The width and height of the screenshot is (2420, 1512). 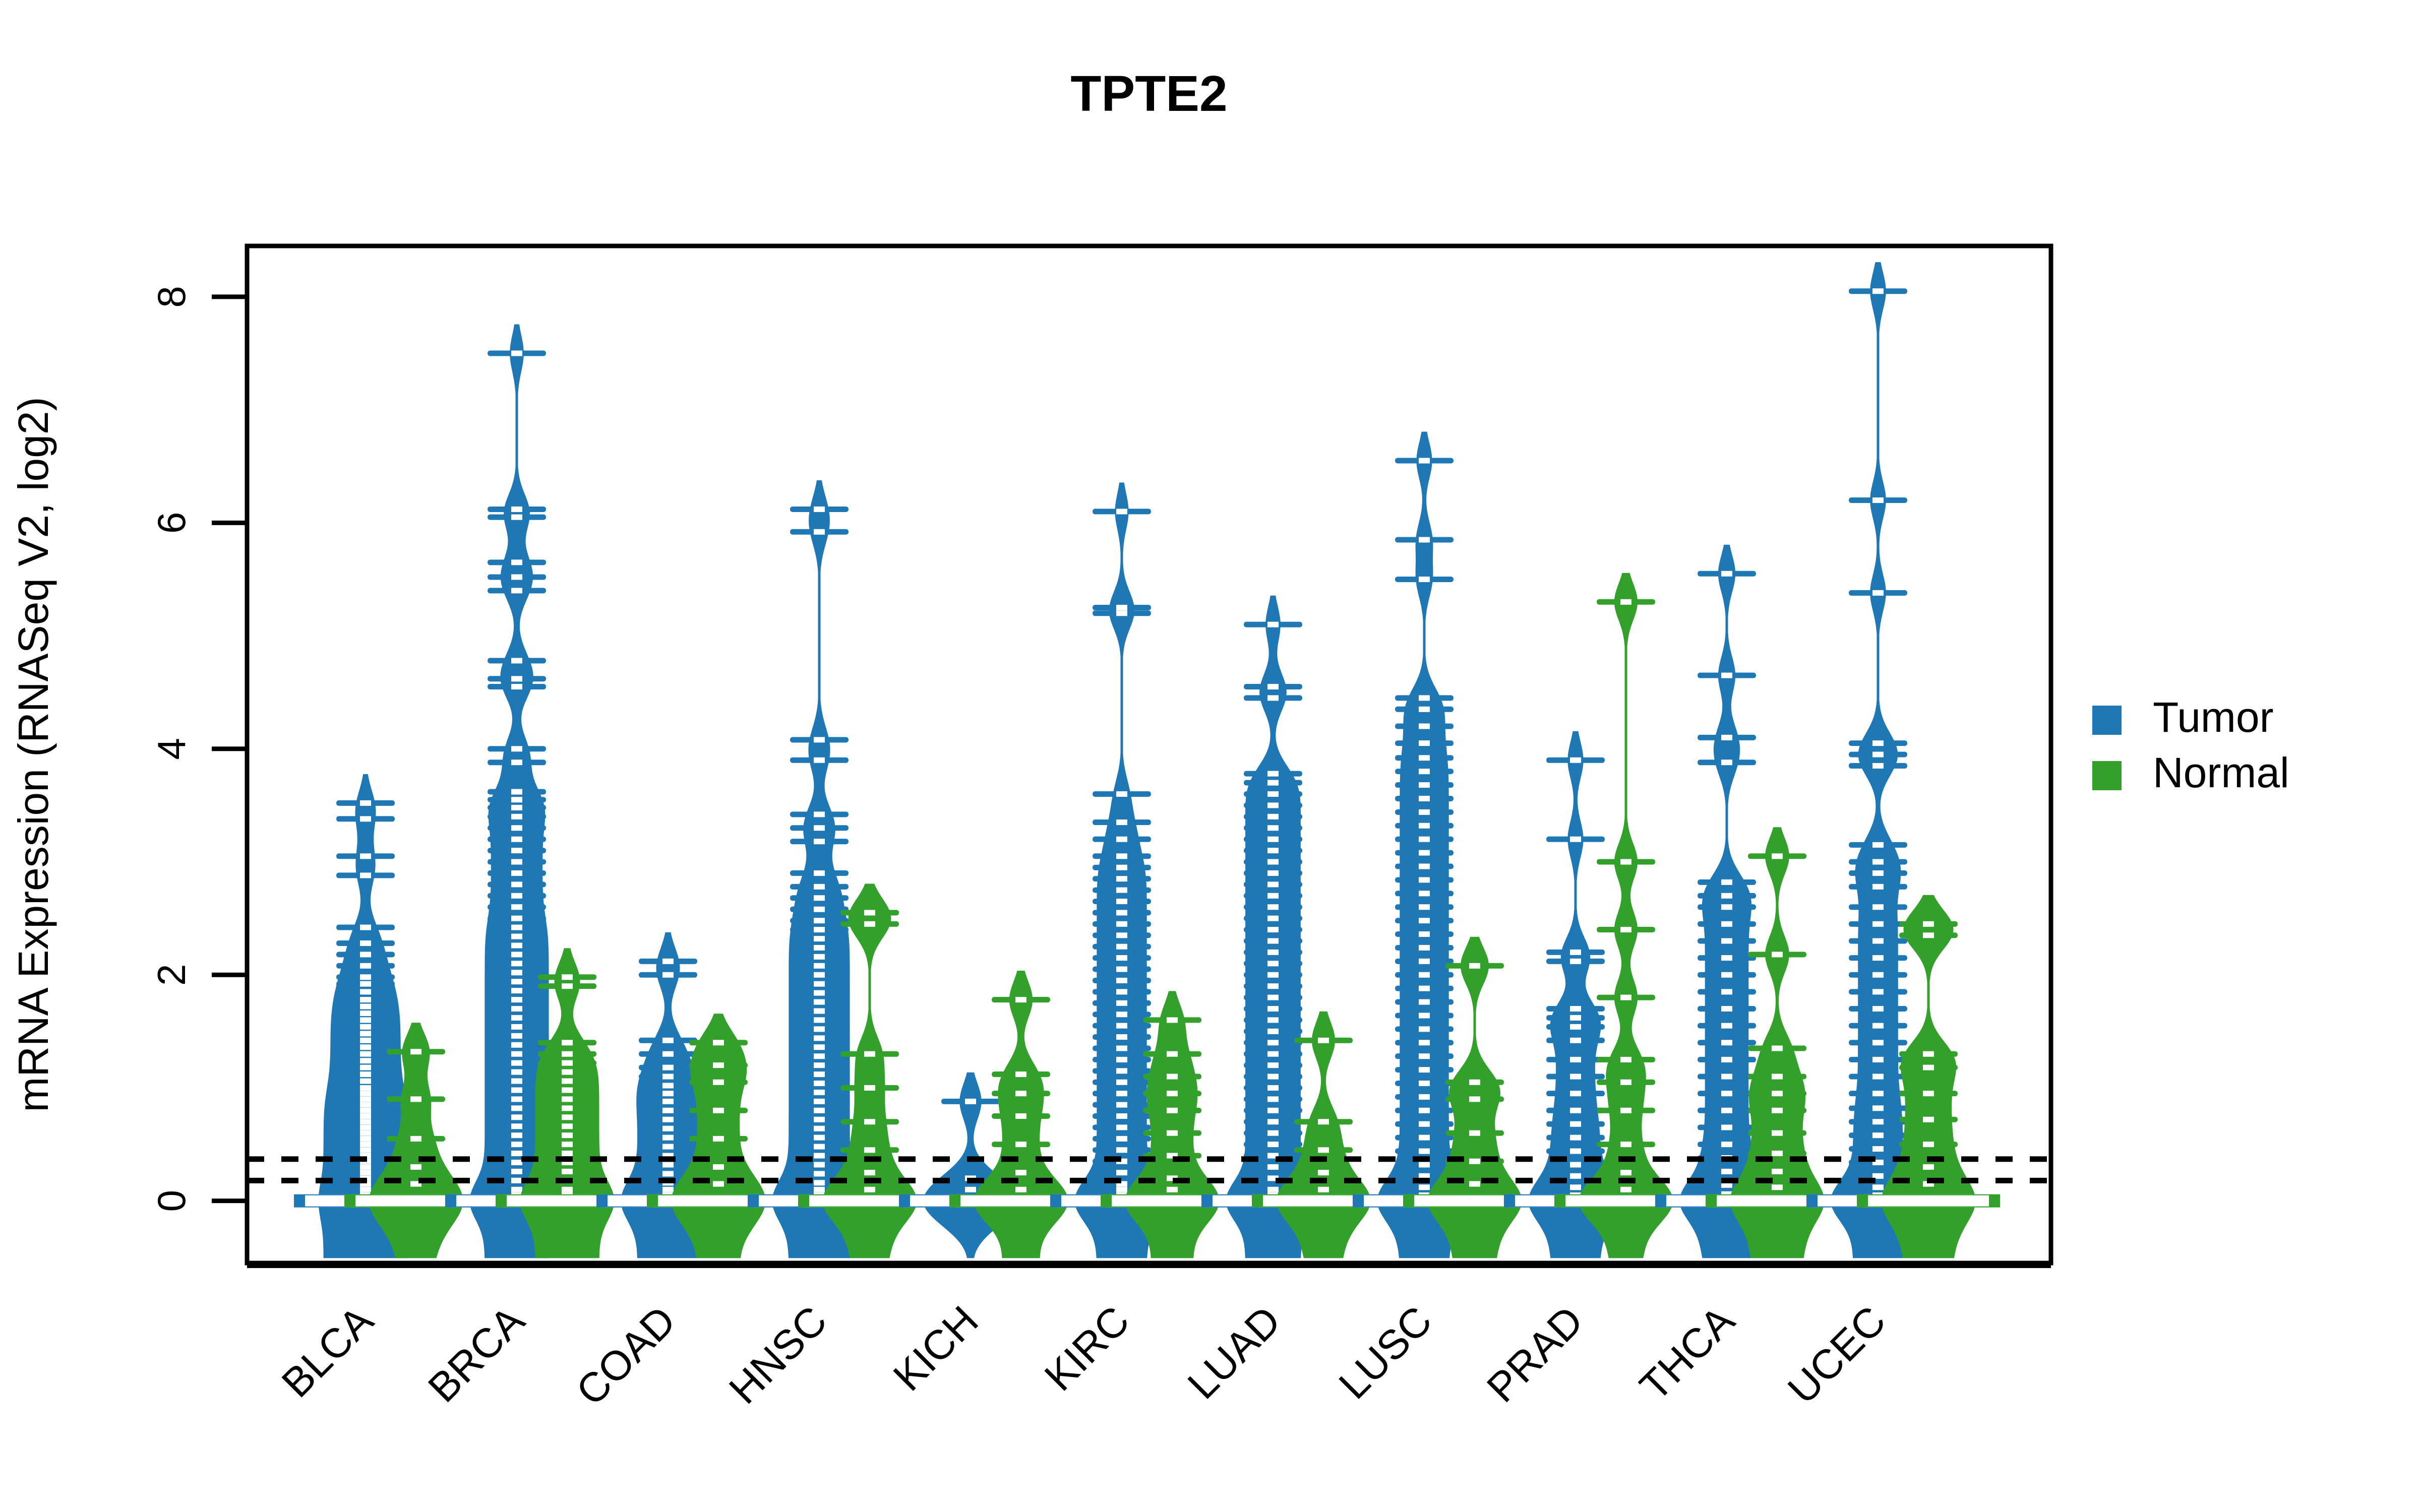 I want to click on x-axis-category-label-luad: LUAD, so click(x=1234, y=1352).